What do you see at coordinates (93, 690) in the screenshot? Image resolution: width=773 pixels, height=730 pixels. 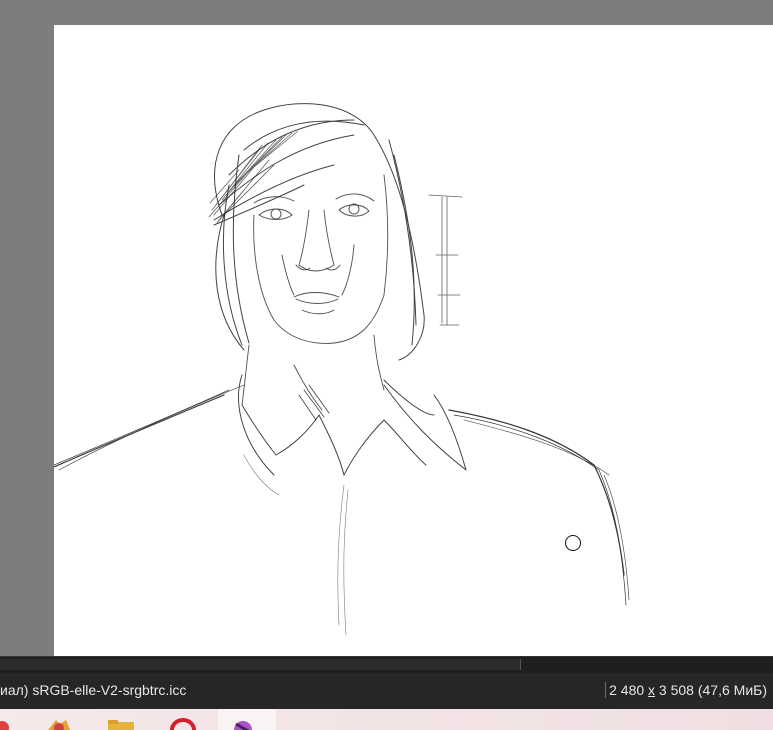 I see `color-profile-label: иал) sRGB-elle-V2-srgbtrc.icc` at bounding box center [93, 690].